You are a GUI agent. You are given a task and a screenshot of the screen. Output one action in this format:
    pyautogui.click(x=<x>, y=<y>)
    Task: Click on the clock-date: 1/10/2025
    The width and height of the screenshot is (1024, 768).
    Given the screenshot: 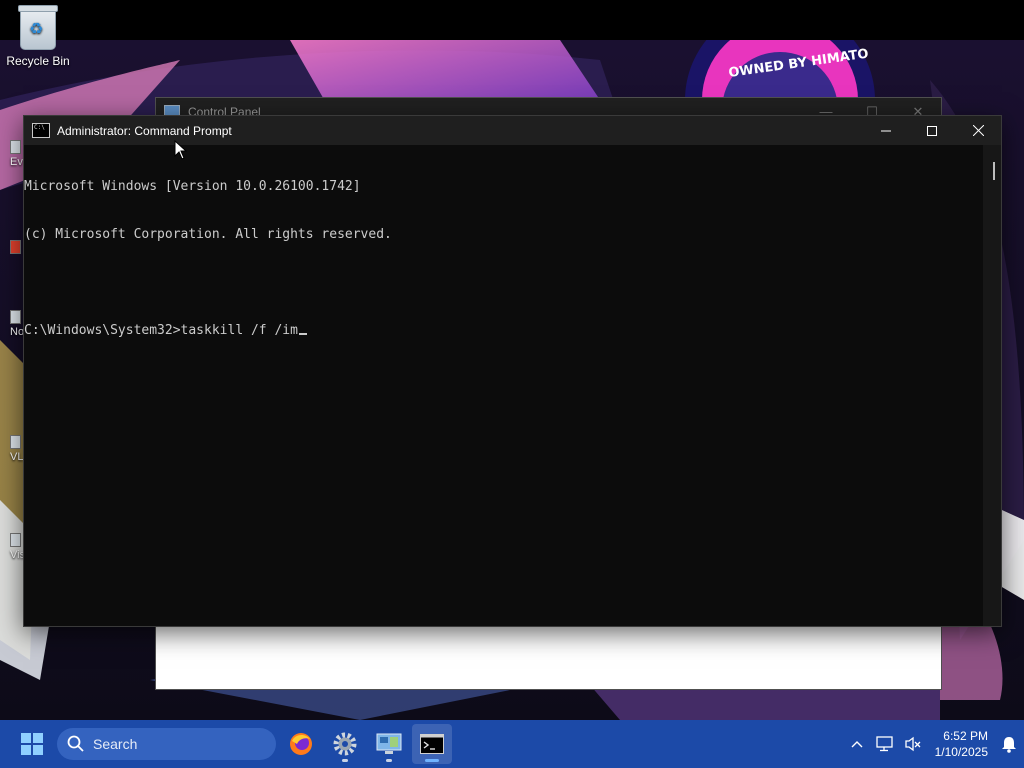 What is the action you would take?
    pyautogui.click(x=961, y=752)
    